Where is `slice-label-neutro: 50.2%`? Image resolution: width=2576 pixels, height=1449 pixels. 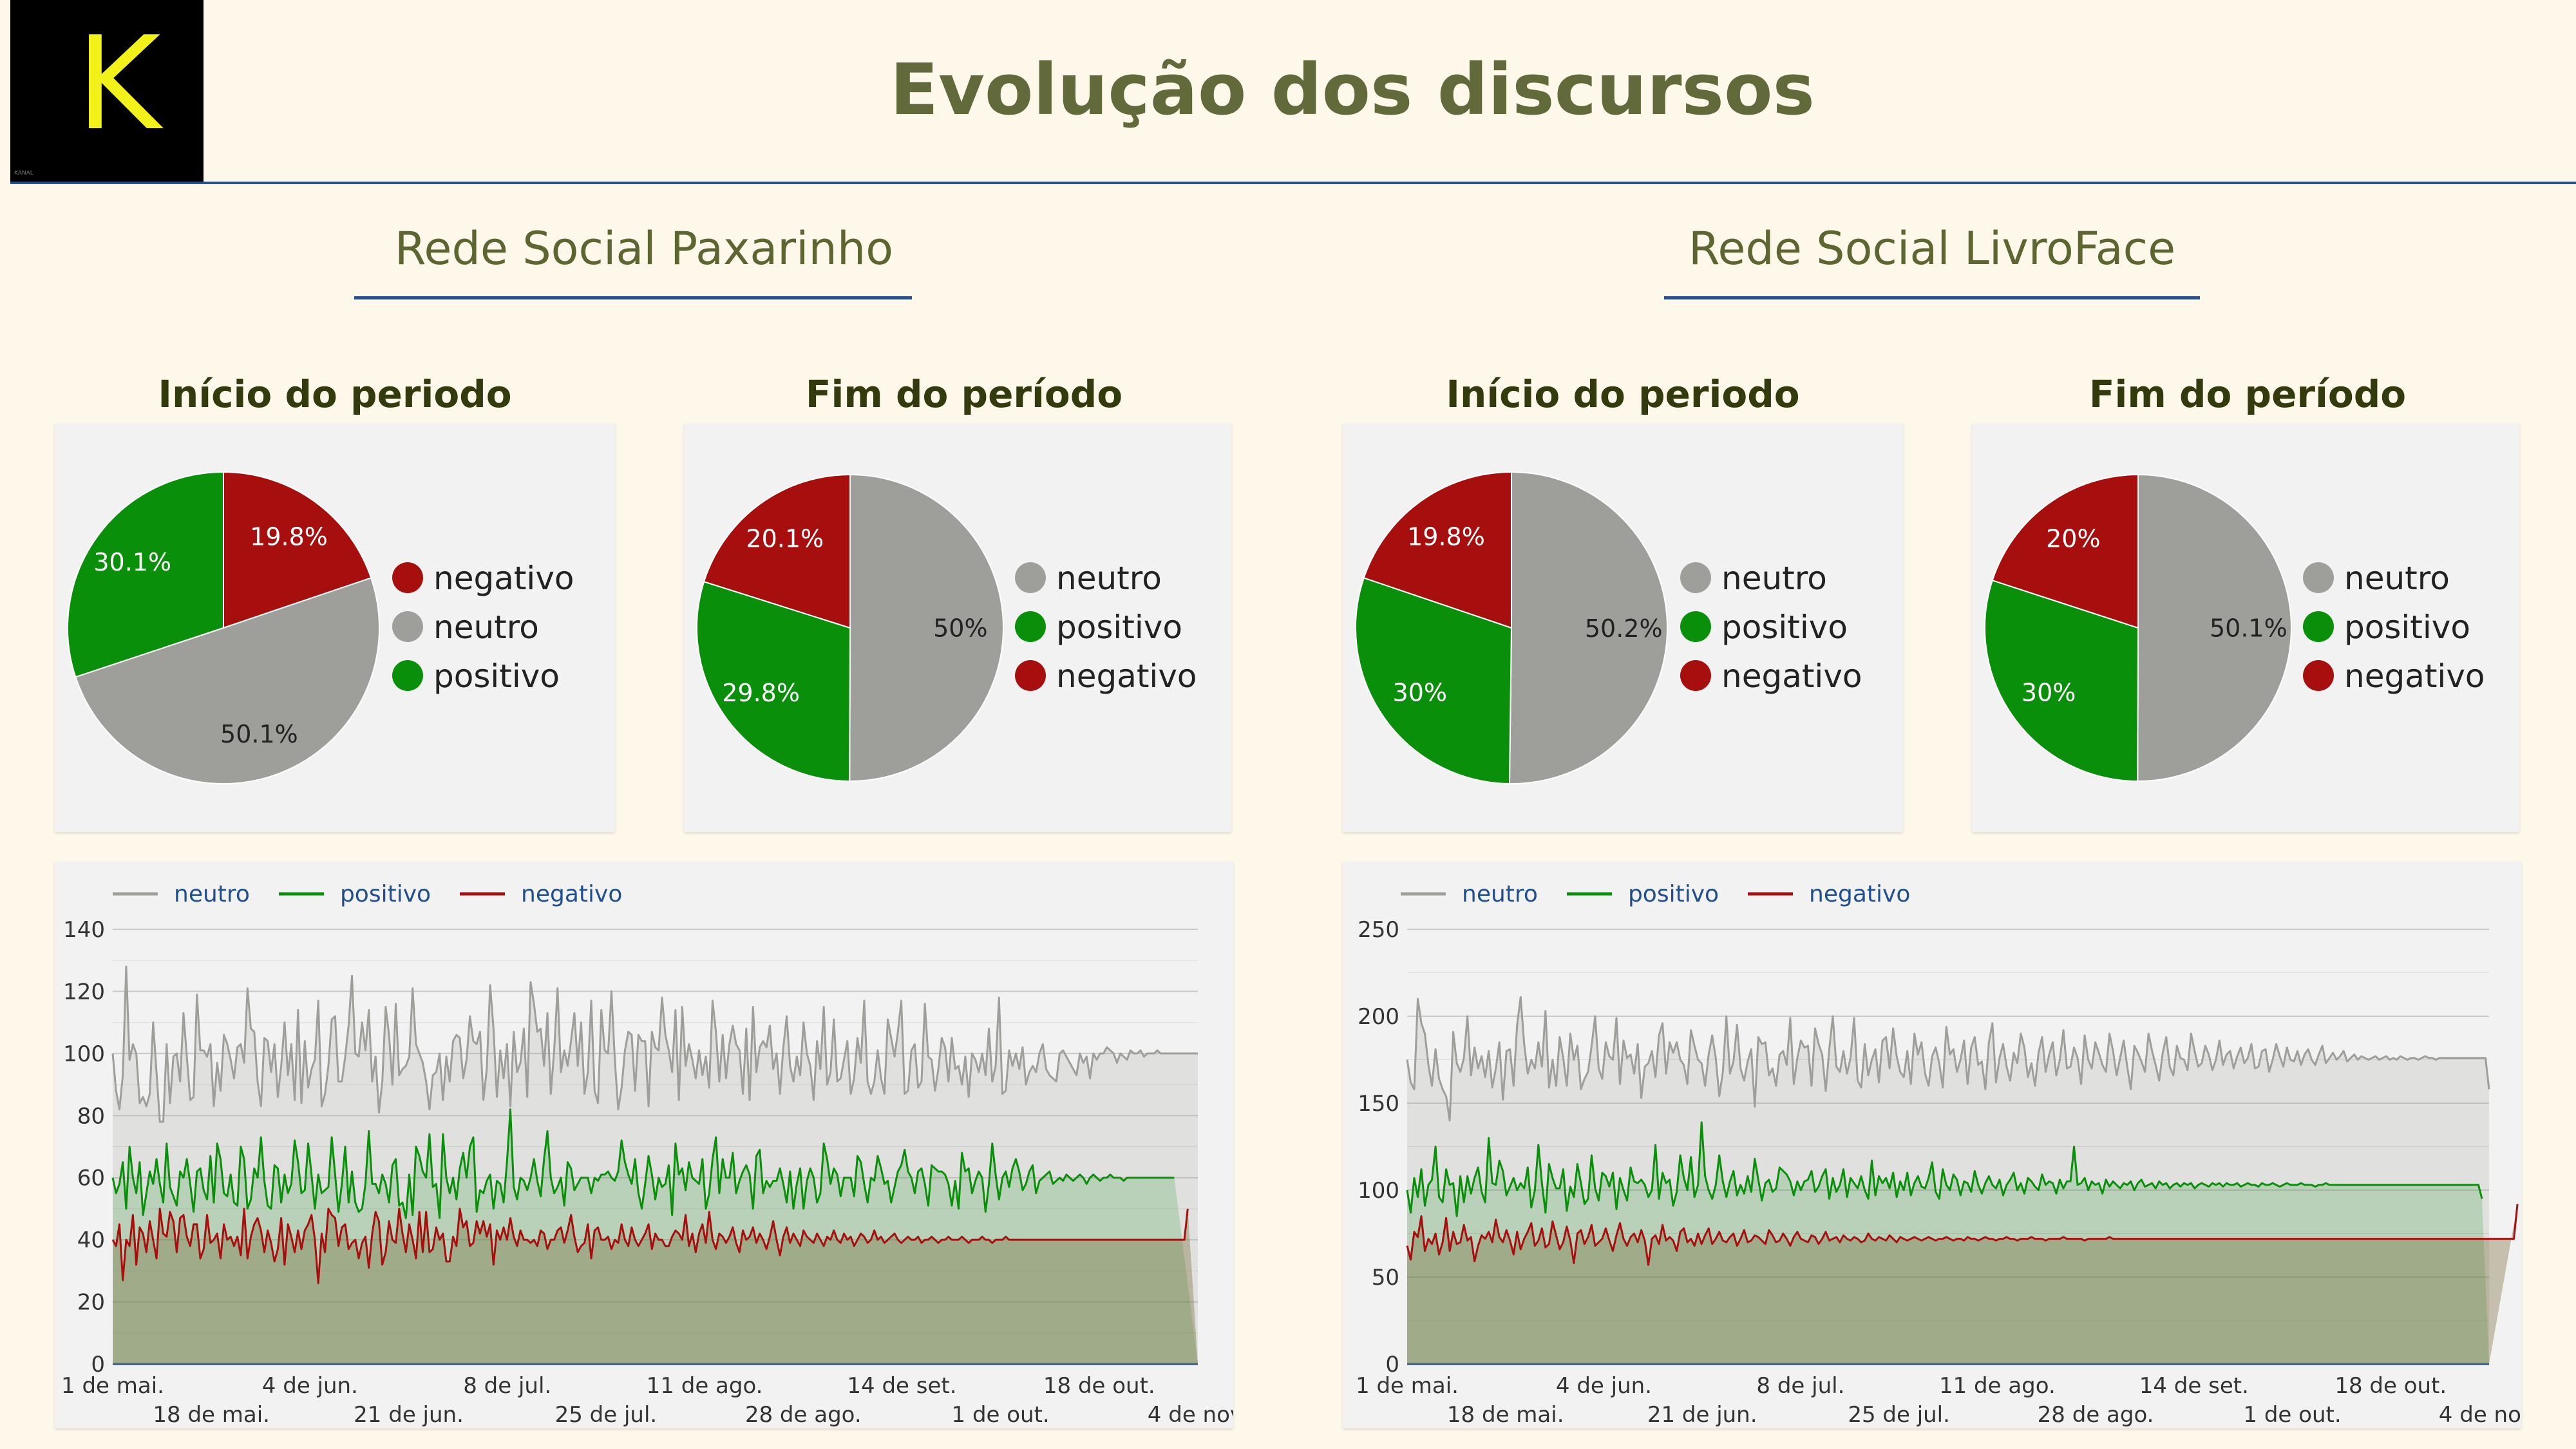 slice-label-neutro: 50.2% is located at coordinates (1624, 628).